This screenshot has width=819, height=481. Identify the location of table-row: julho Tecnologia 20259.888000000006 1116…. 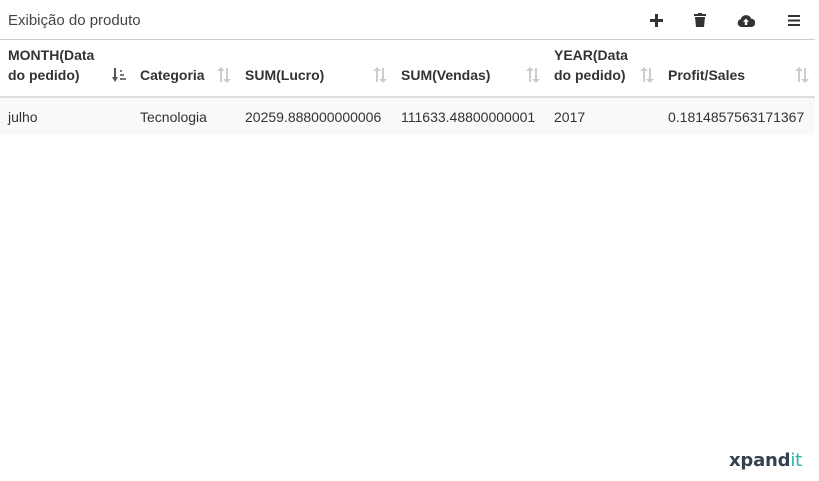
(407, 116).